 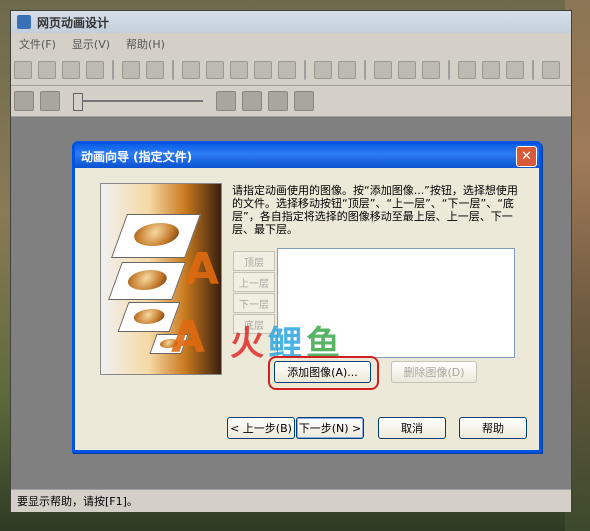 What do you see at coordinates (254, 303) in the screenshot?
I see `down-layer-button: 下一层` at bounding box center [254, 303].